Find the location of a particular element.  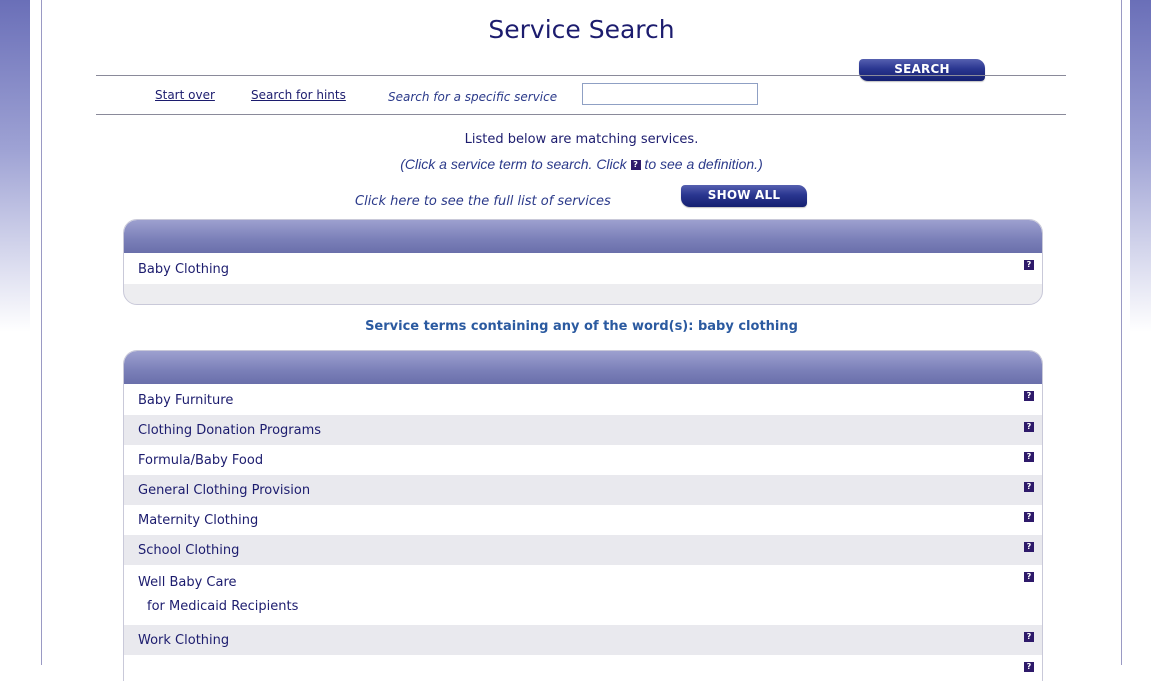

left-side-decoration is located at coordinates (15, 166).